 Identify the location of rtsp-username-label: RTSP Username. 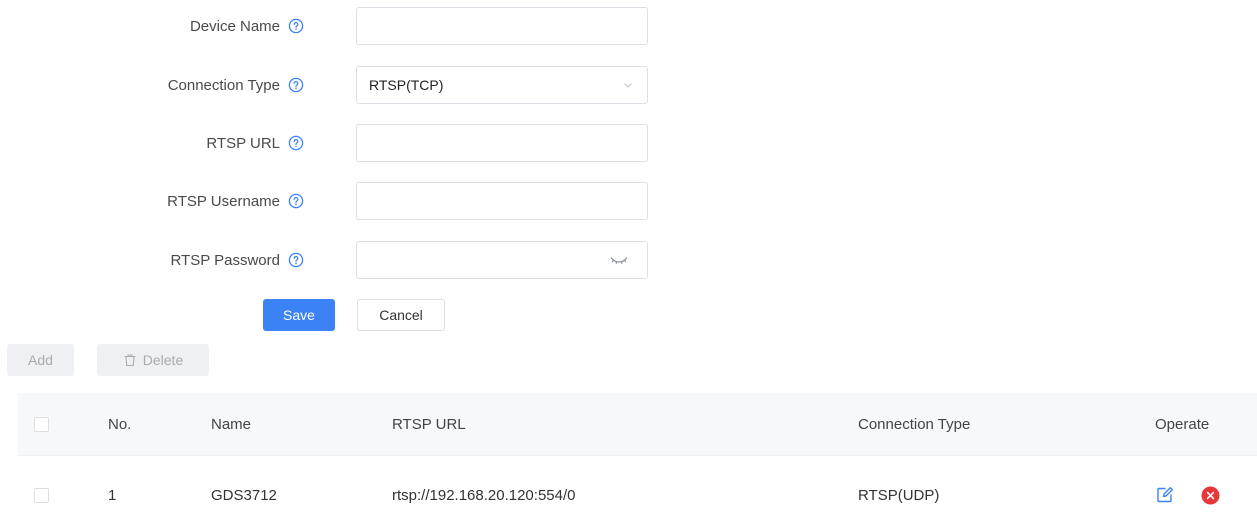
(235, 201).